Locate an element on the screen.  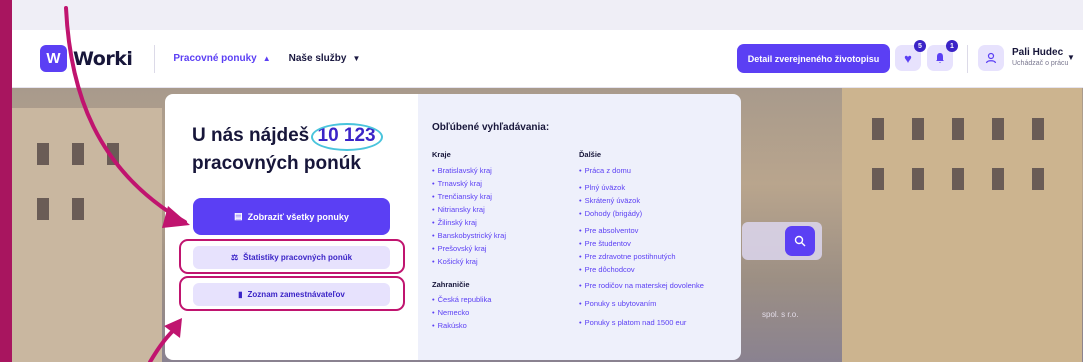
cv-detail-button: Detail zverejneného životopisu is located at coordinates (813, 58).